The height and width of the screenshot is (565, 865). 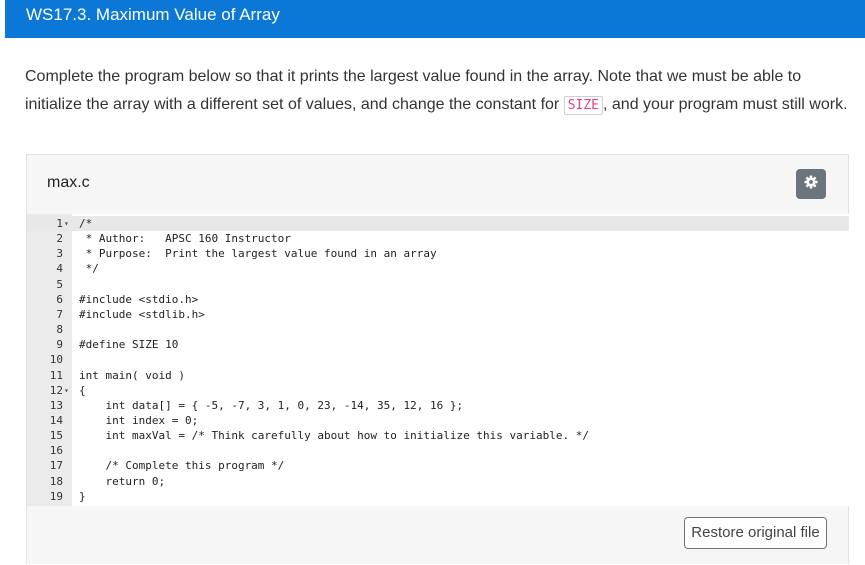 I want to click on code-line: 10, so click(x=438, y=359).